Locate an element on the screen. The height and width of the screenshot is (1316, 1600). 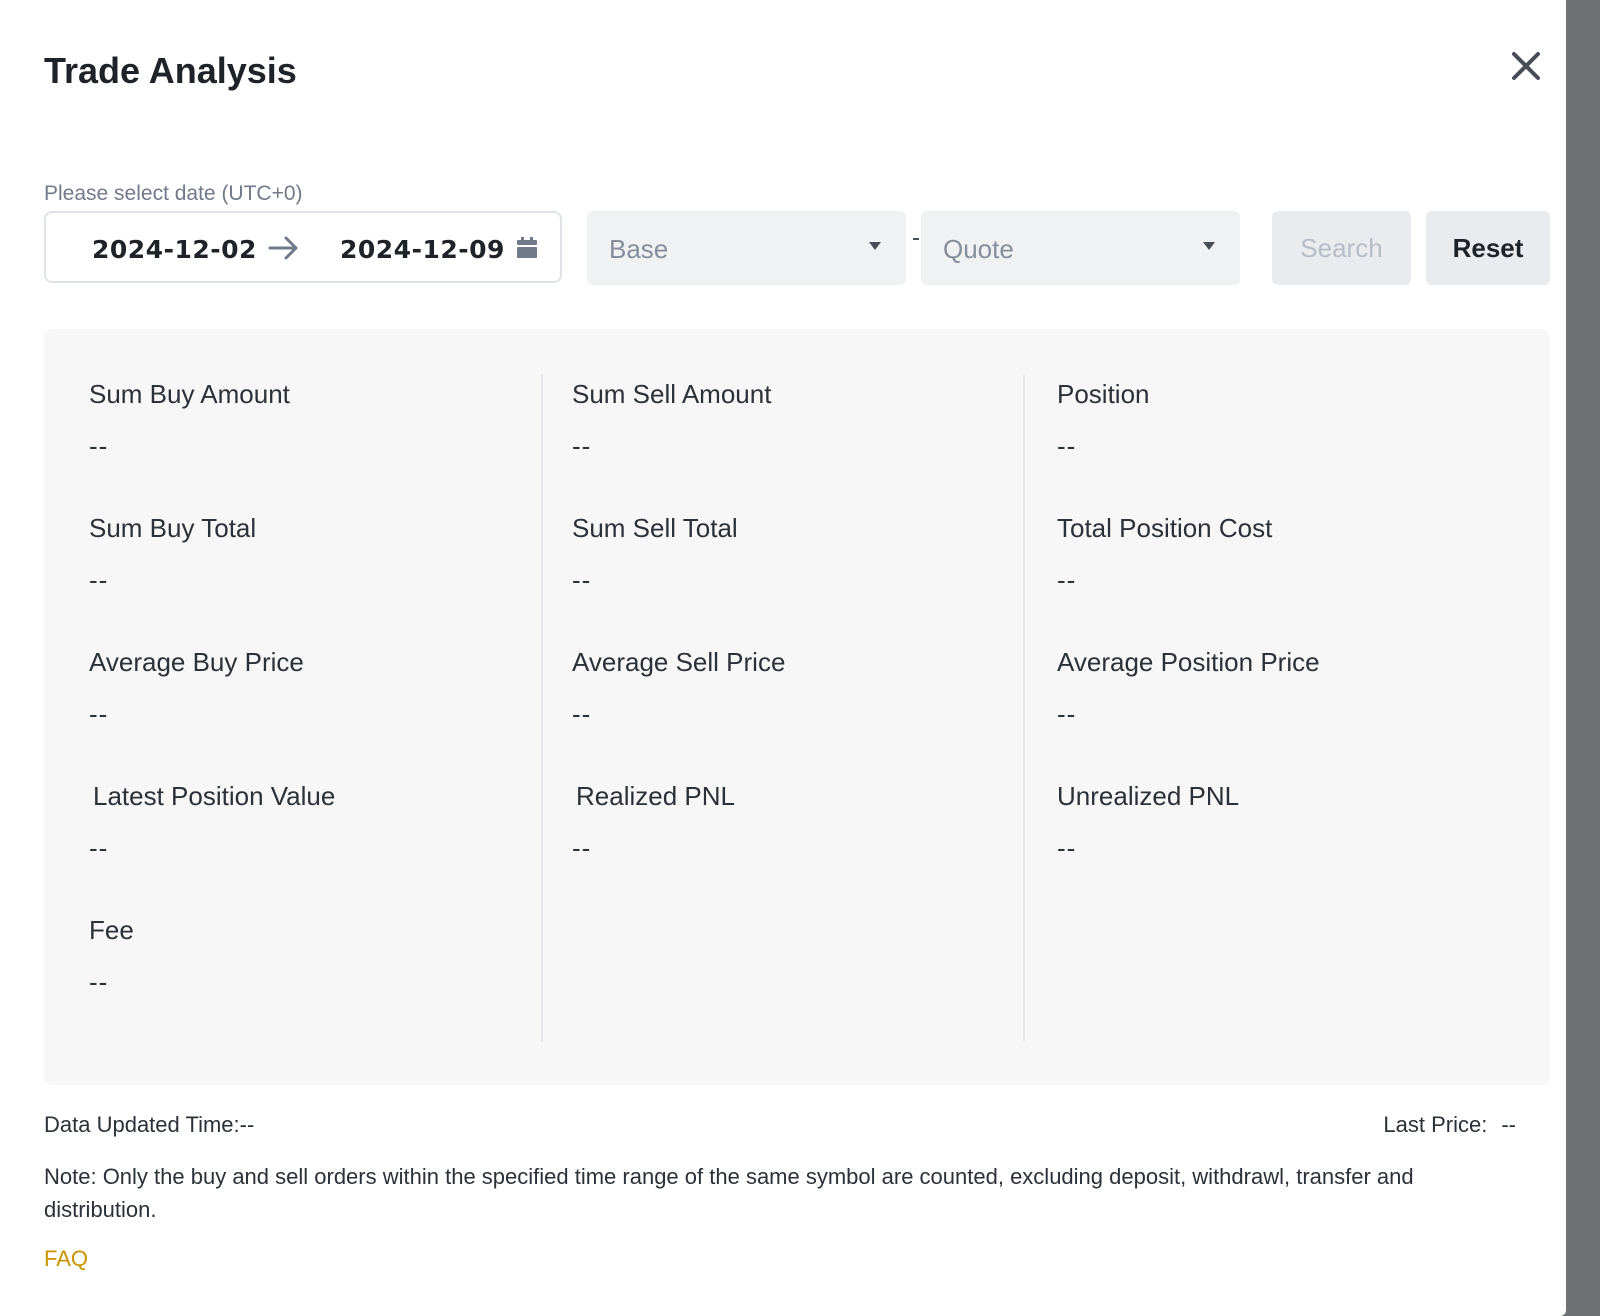
stat-label: Average Buy Price is located at coordinates (196, 662).